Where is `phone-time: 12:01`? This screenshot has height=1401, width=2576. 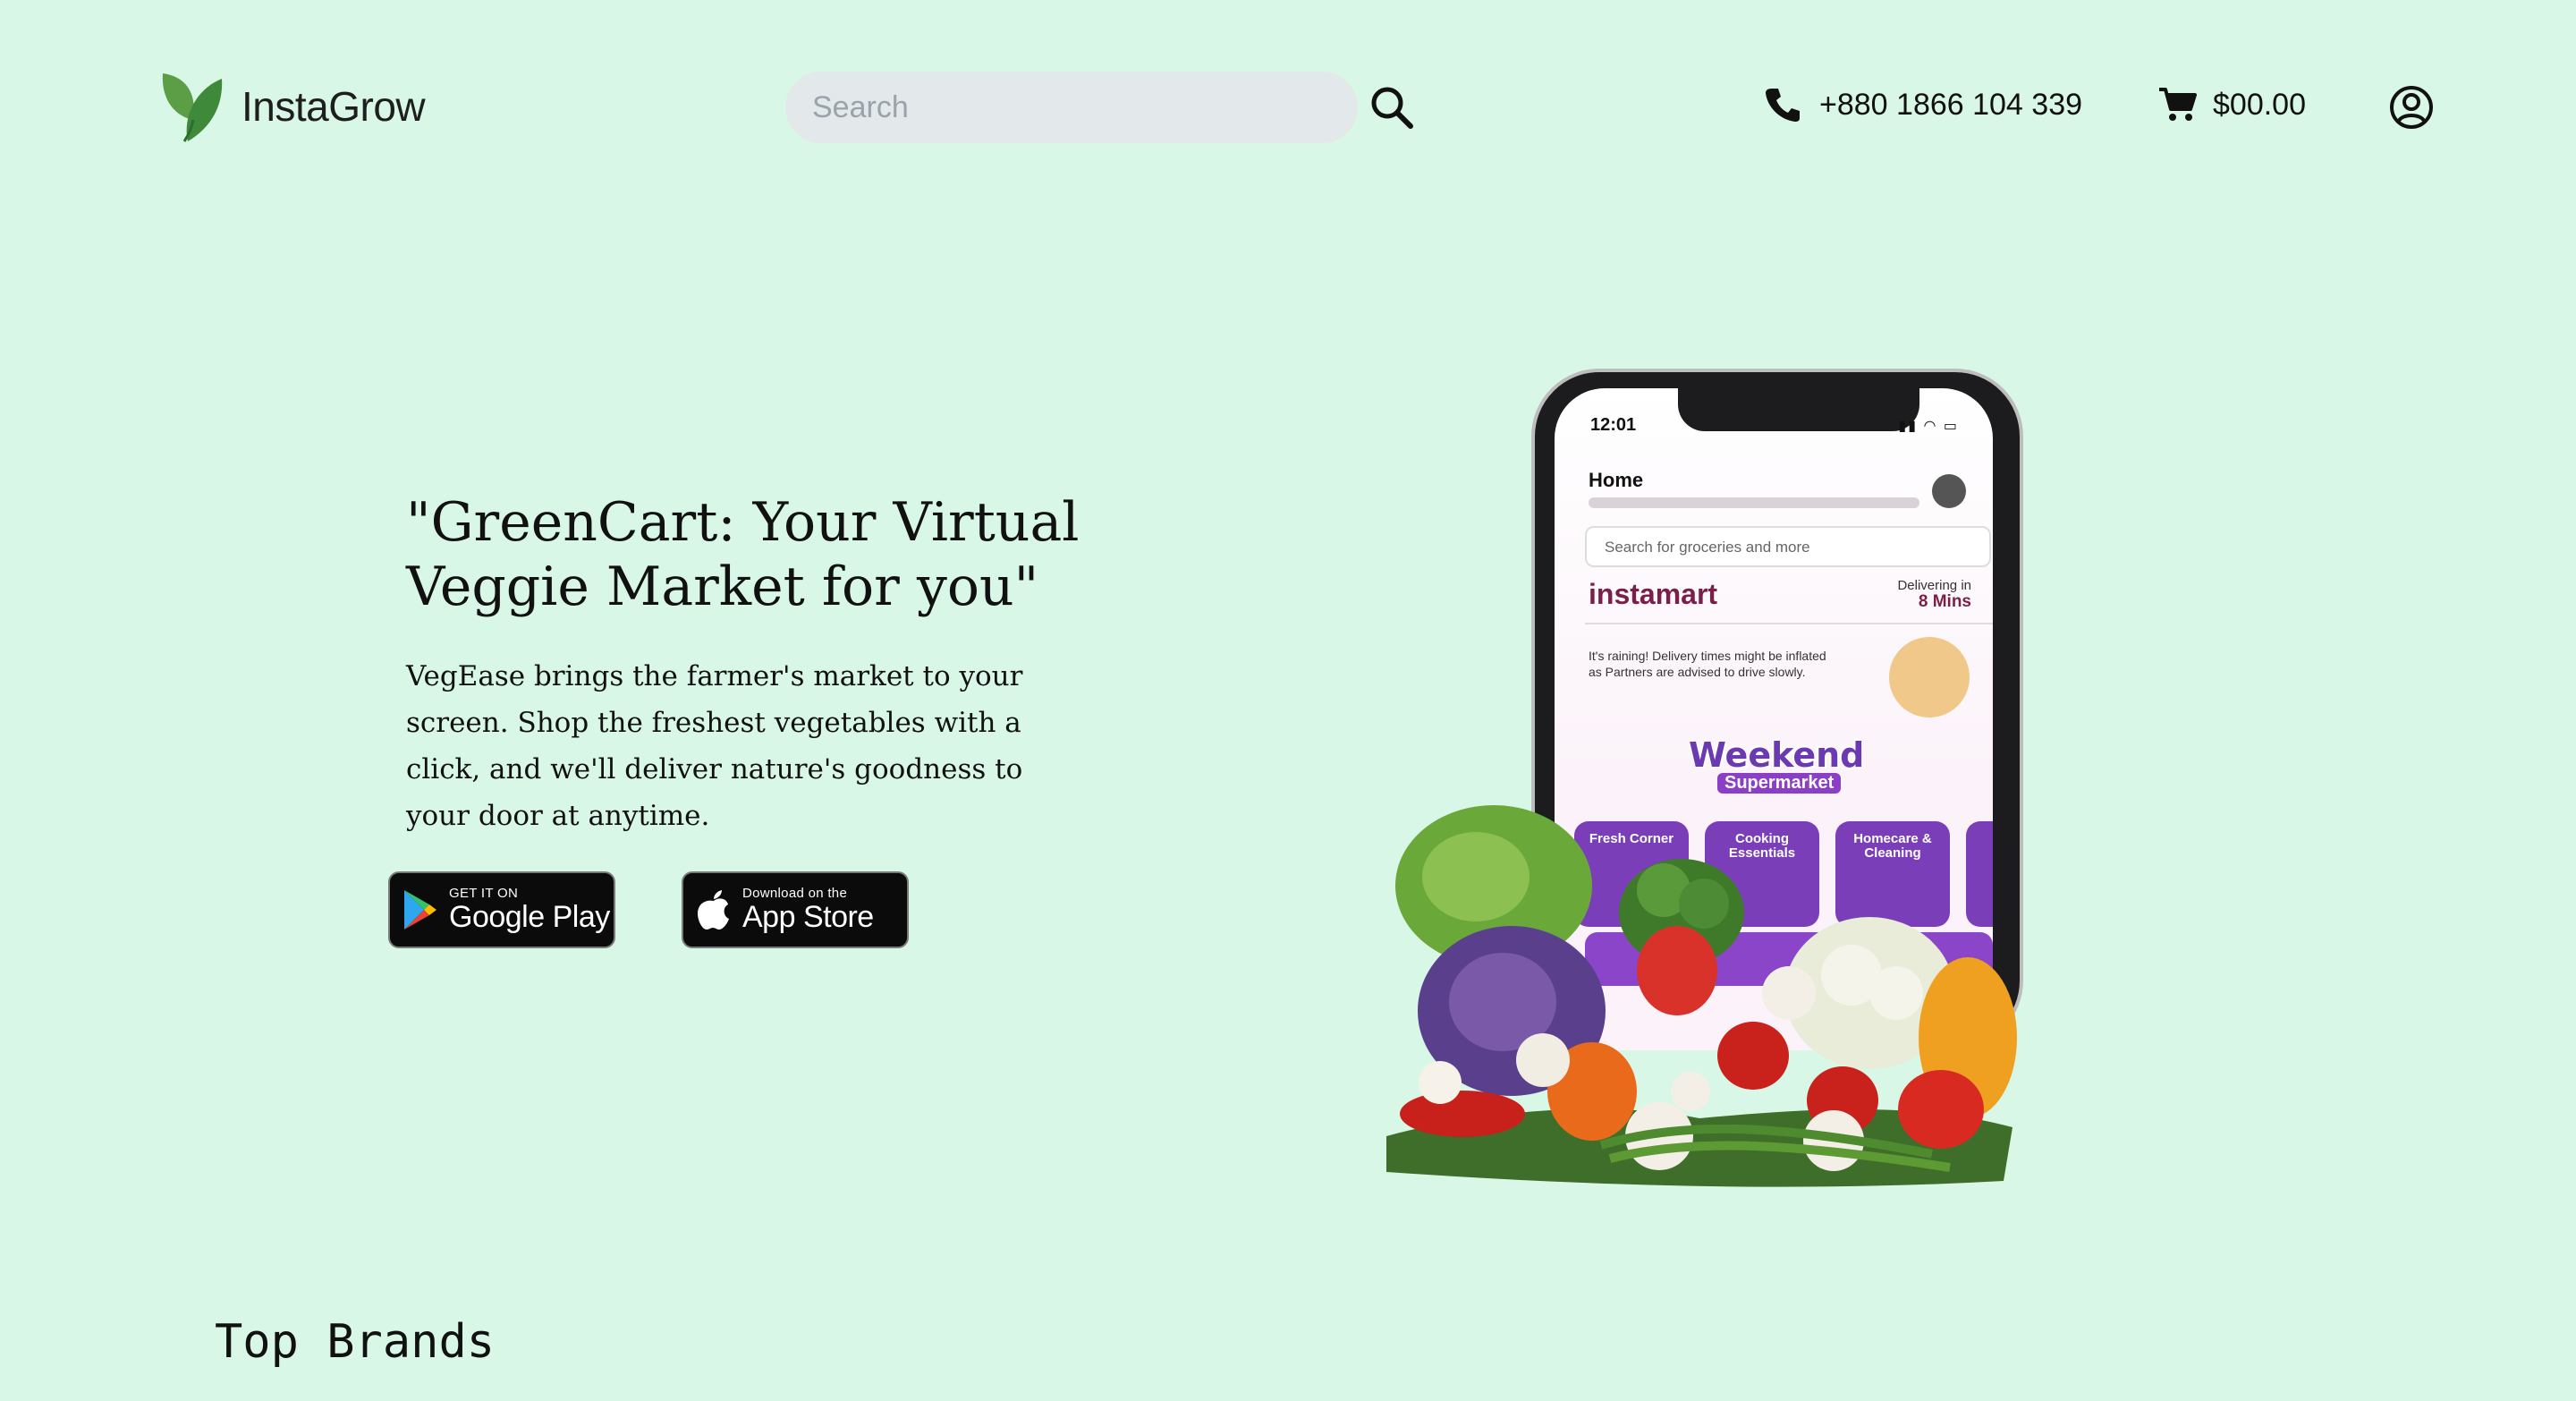 phone-time: 12:01 is located at coordinates (1613, 425).